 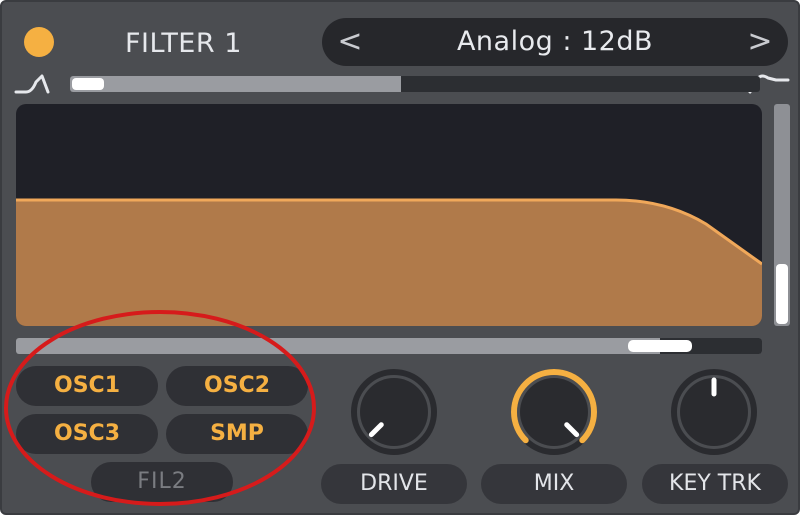 What do you see at coordinates (87, 386) in the screenshot?
I see `route-osc1-button: OSC1` at bounding box center [87, 386].